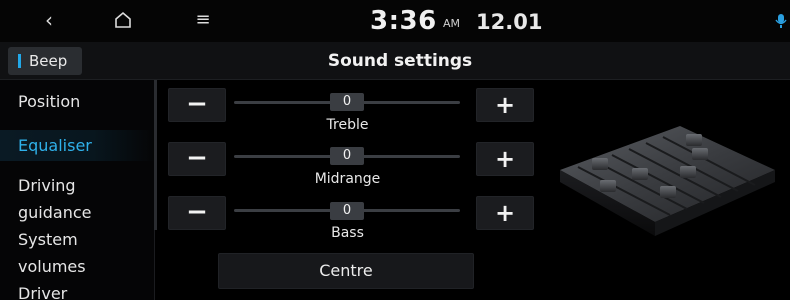 This screenshot has height=300, width=790. What do you see at coordinates (505, 213) in the screenshot?
I see `bass-plus-button: +` at bounding box center [505, 213].